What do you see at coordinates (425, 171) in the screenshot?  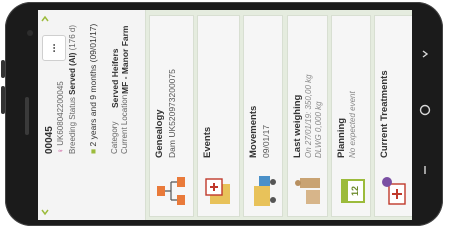 I see `recent-apps-icon` at bounding box center [425, 171].